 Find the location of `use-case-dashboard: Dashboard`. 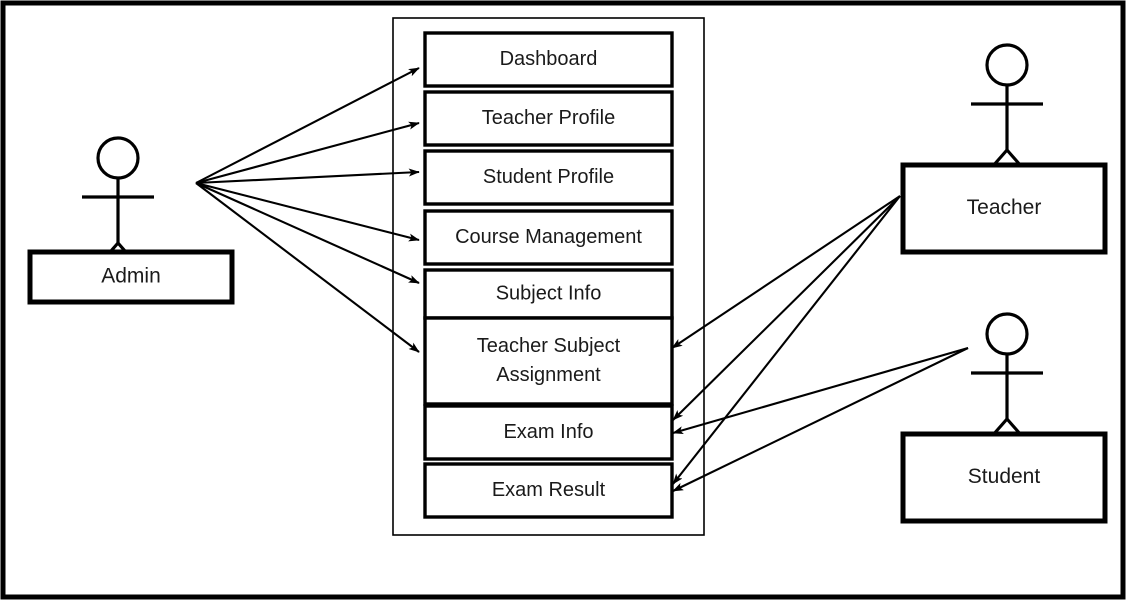

use-case-dashboard: Dashboard is located at coordinates (548, 59).